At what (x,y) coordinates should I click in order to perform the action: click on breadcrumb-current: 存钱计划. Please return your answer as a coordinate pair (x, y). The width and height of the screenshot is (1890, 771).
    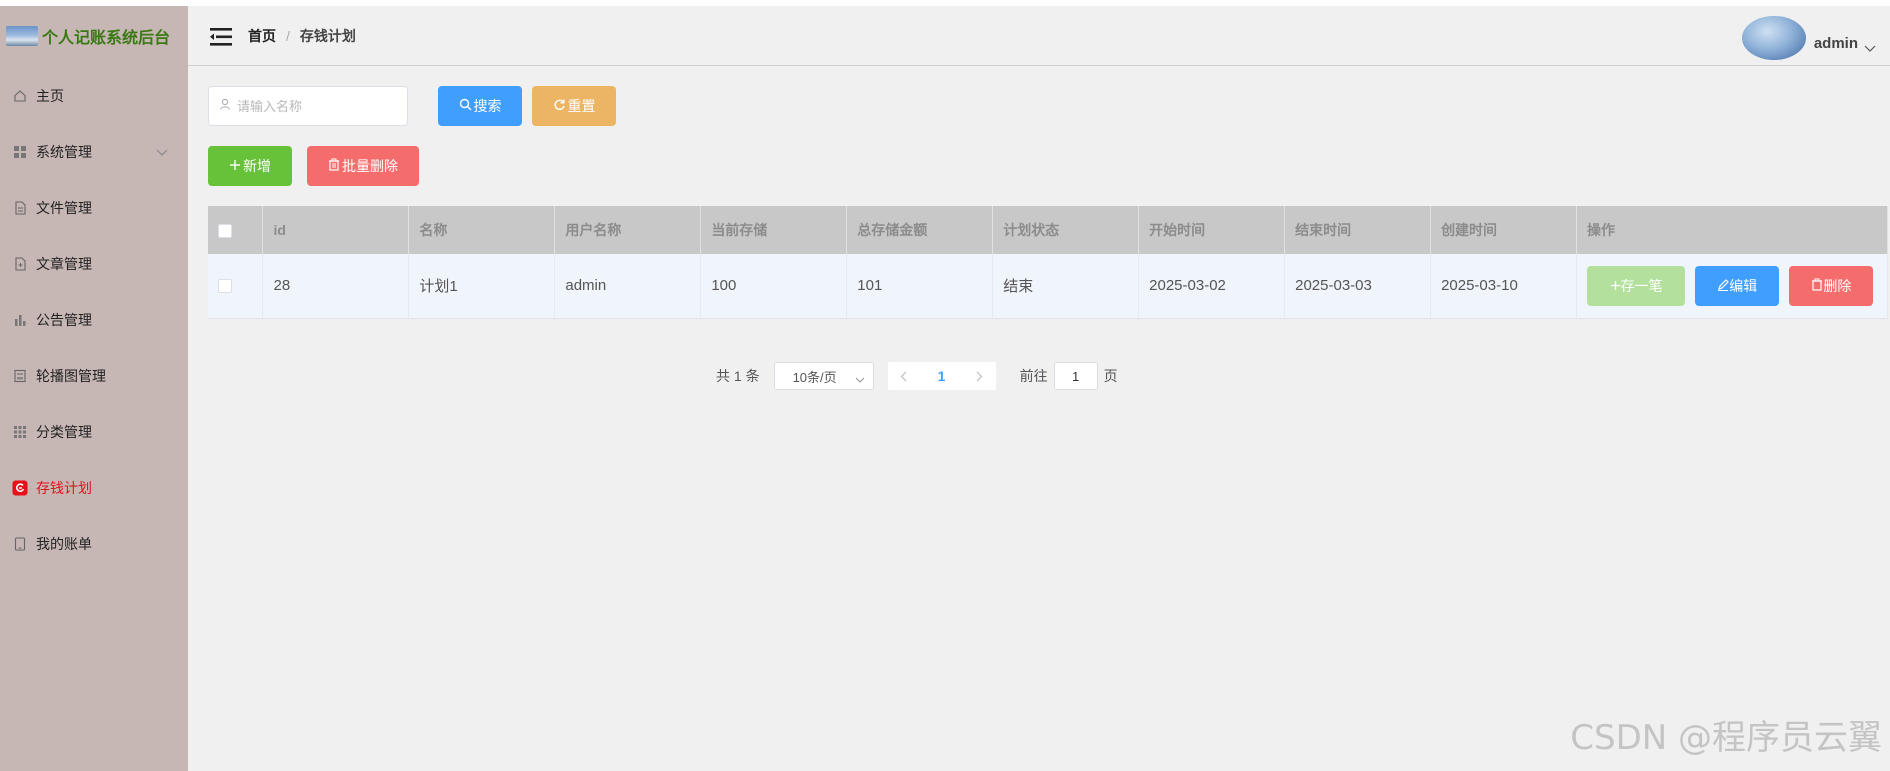
    Looking at the image, I should click on (327, 36).